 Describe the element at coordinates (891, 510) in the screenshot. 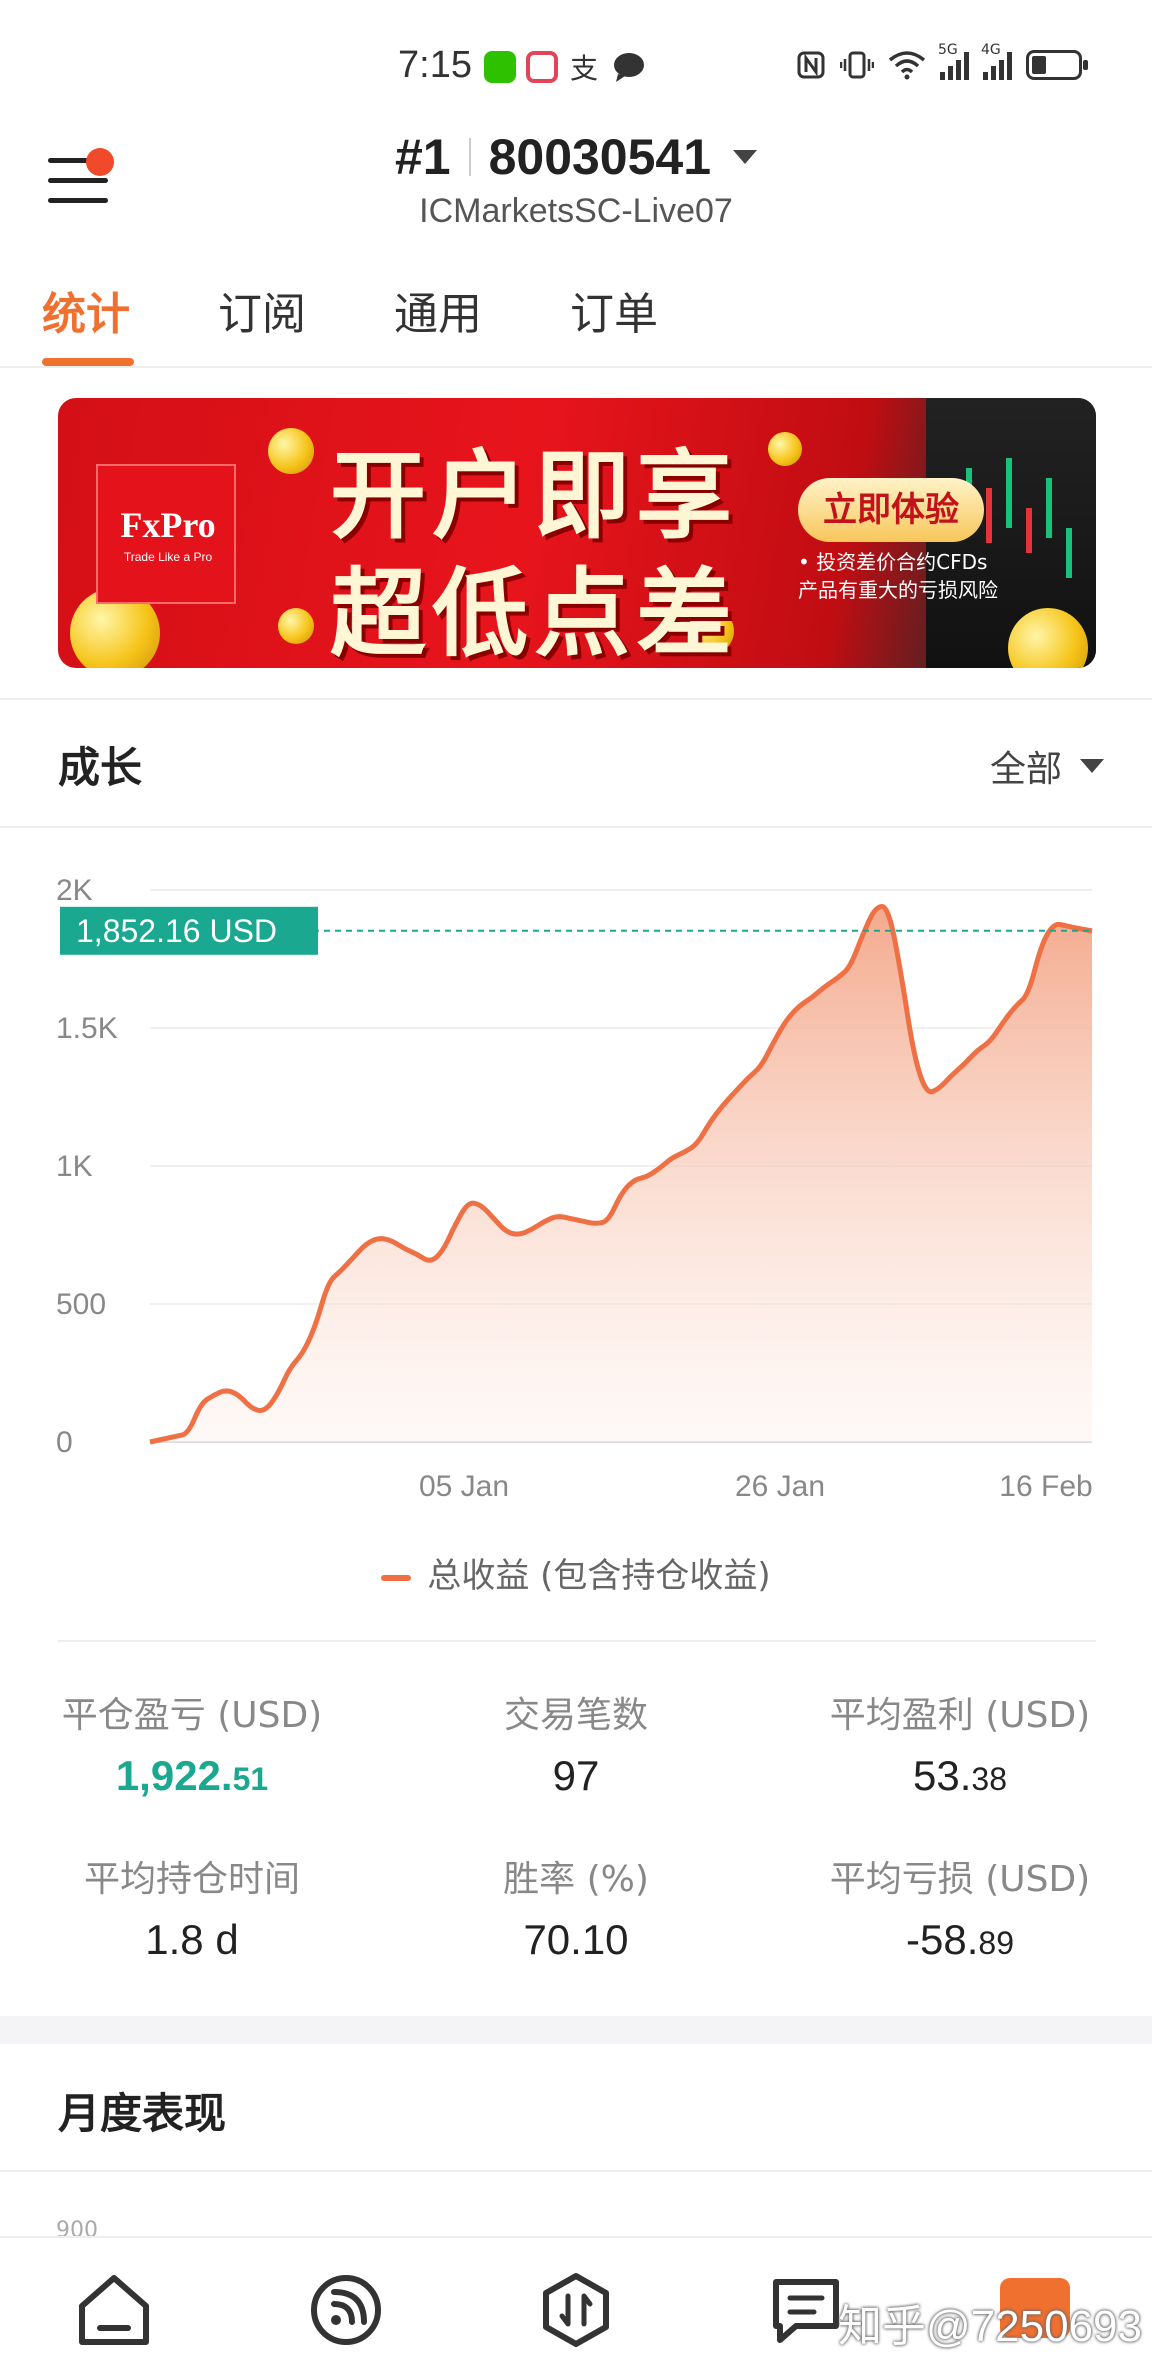

I see `banner-cta-button: 立即体验` at that location.